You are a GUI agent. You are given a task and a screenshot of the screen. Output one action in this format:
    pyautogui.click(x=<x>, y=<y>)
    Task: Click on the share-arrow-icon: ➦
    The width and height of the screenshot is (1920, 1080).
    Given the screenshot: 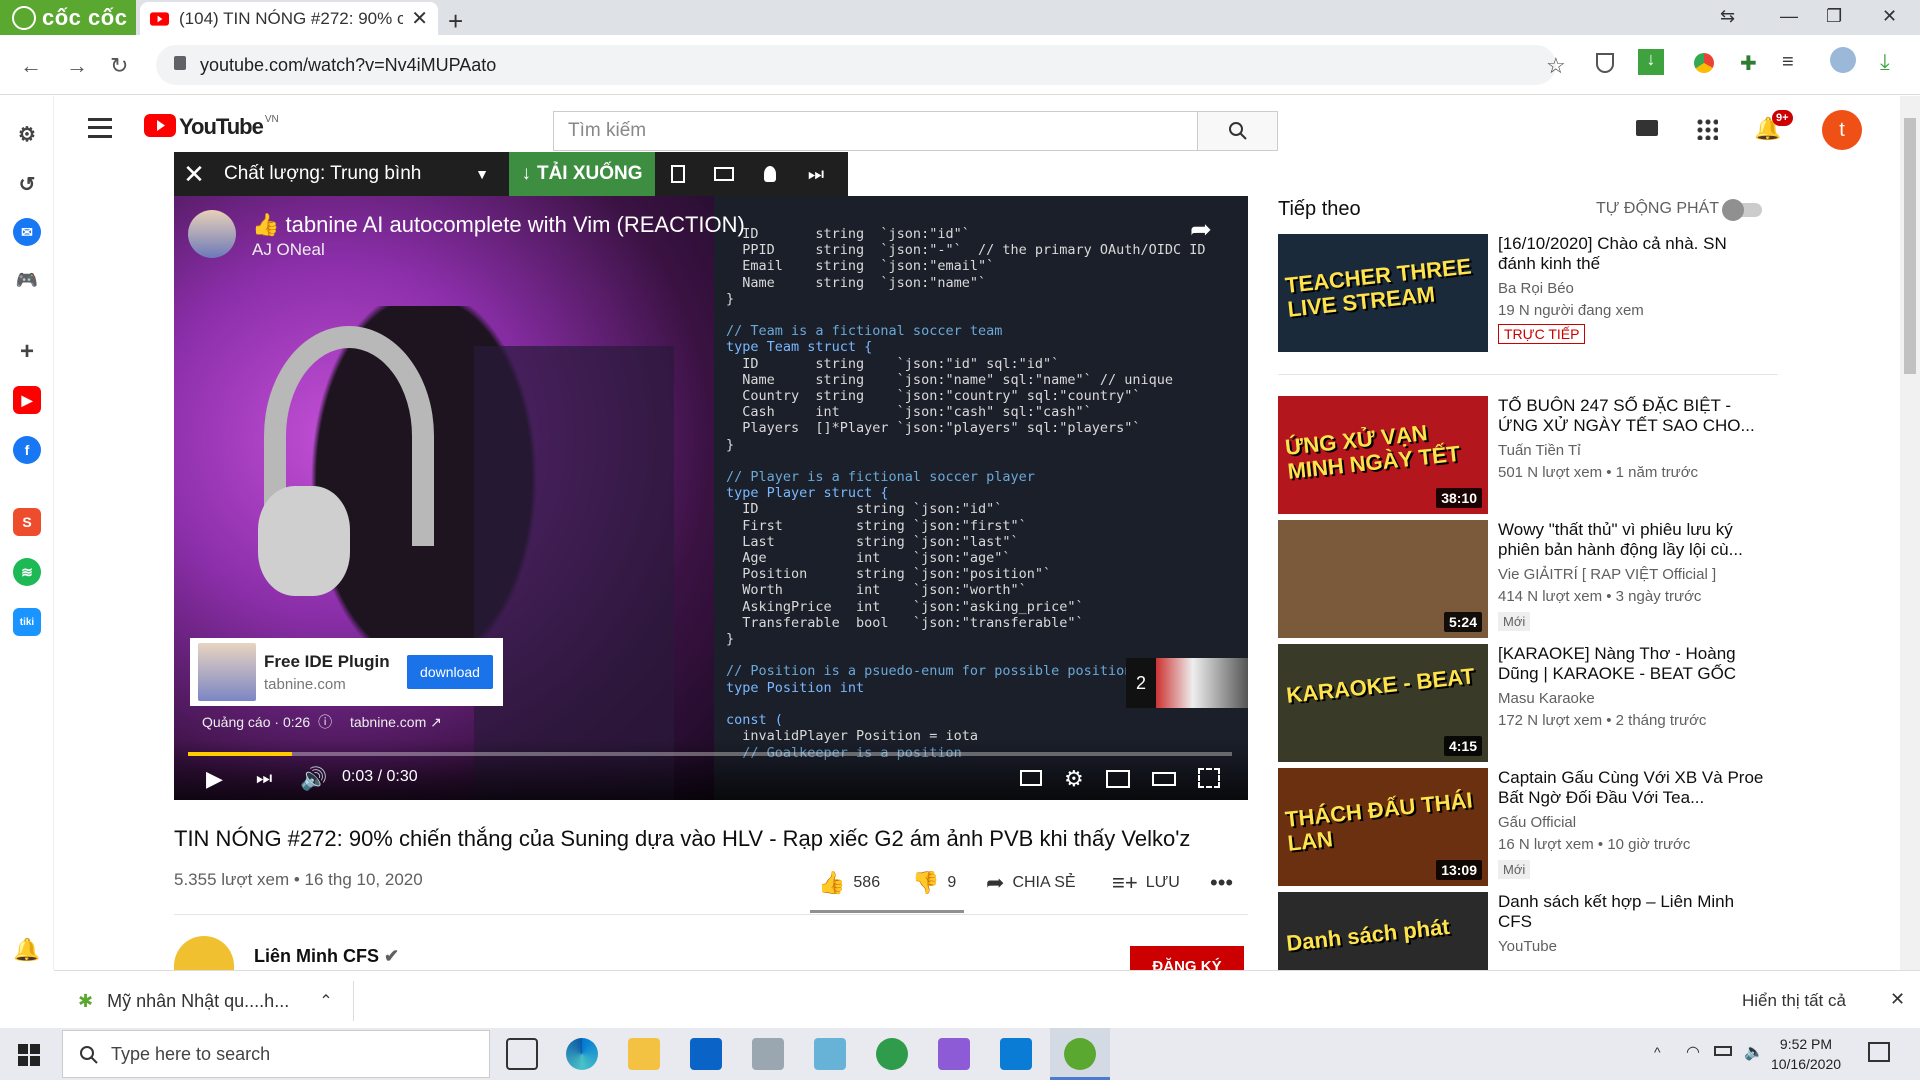 What is the action you would take?
    pyautogui.click(x=1201, y=229)
    